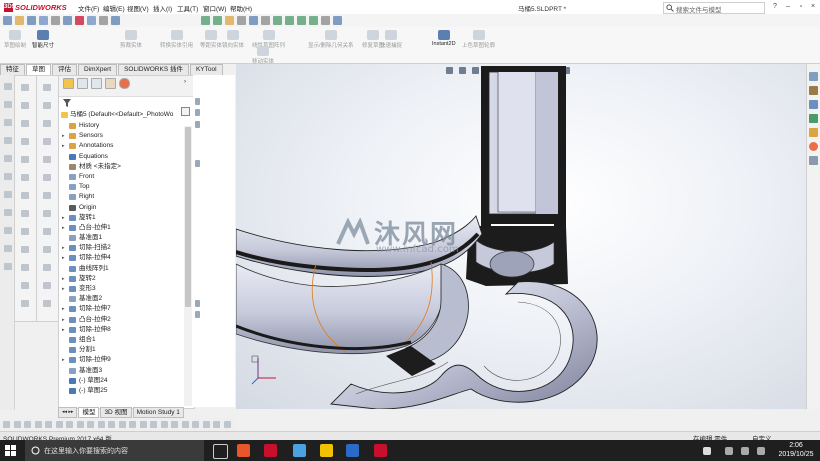 The height and width of the screenshot is (461, 820). I want to click on tree-item: 组合1, so click(123, 340).